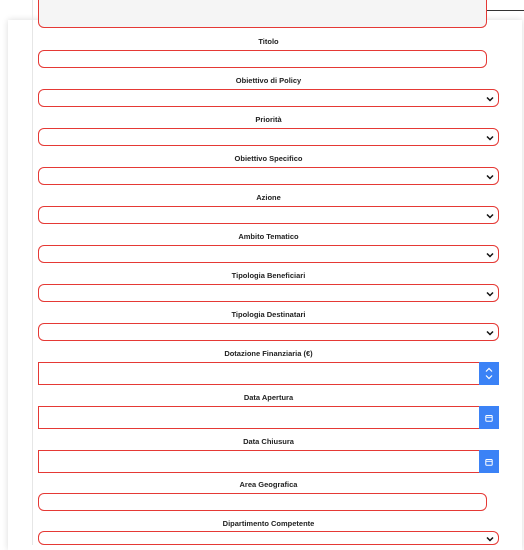 This screenshot has width=524, height=550. I want to click on titolo-label: Titolo, so click(268, 41).